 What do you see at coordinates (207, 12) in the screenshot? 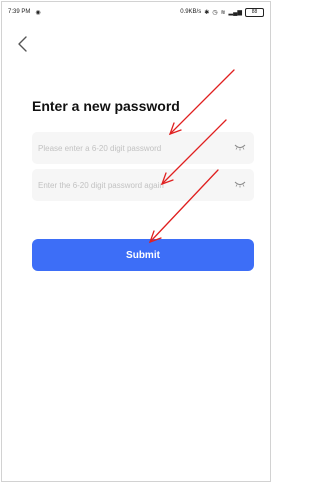
I see `bluetooth-icon: ✱` at bounding box center [207, 12].